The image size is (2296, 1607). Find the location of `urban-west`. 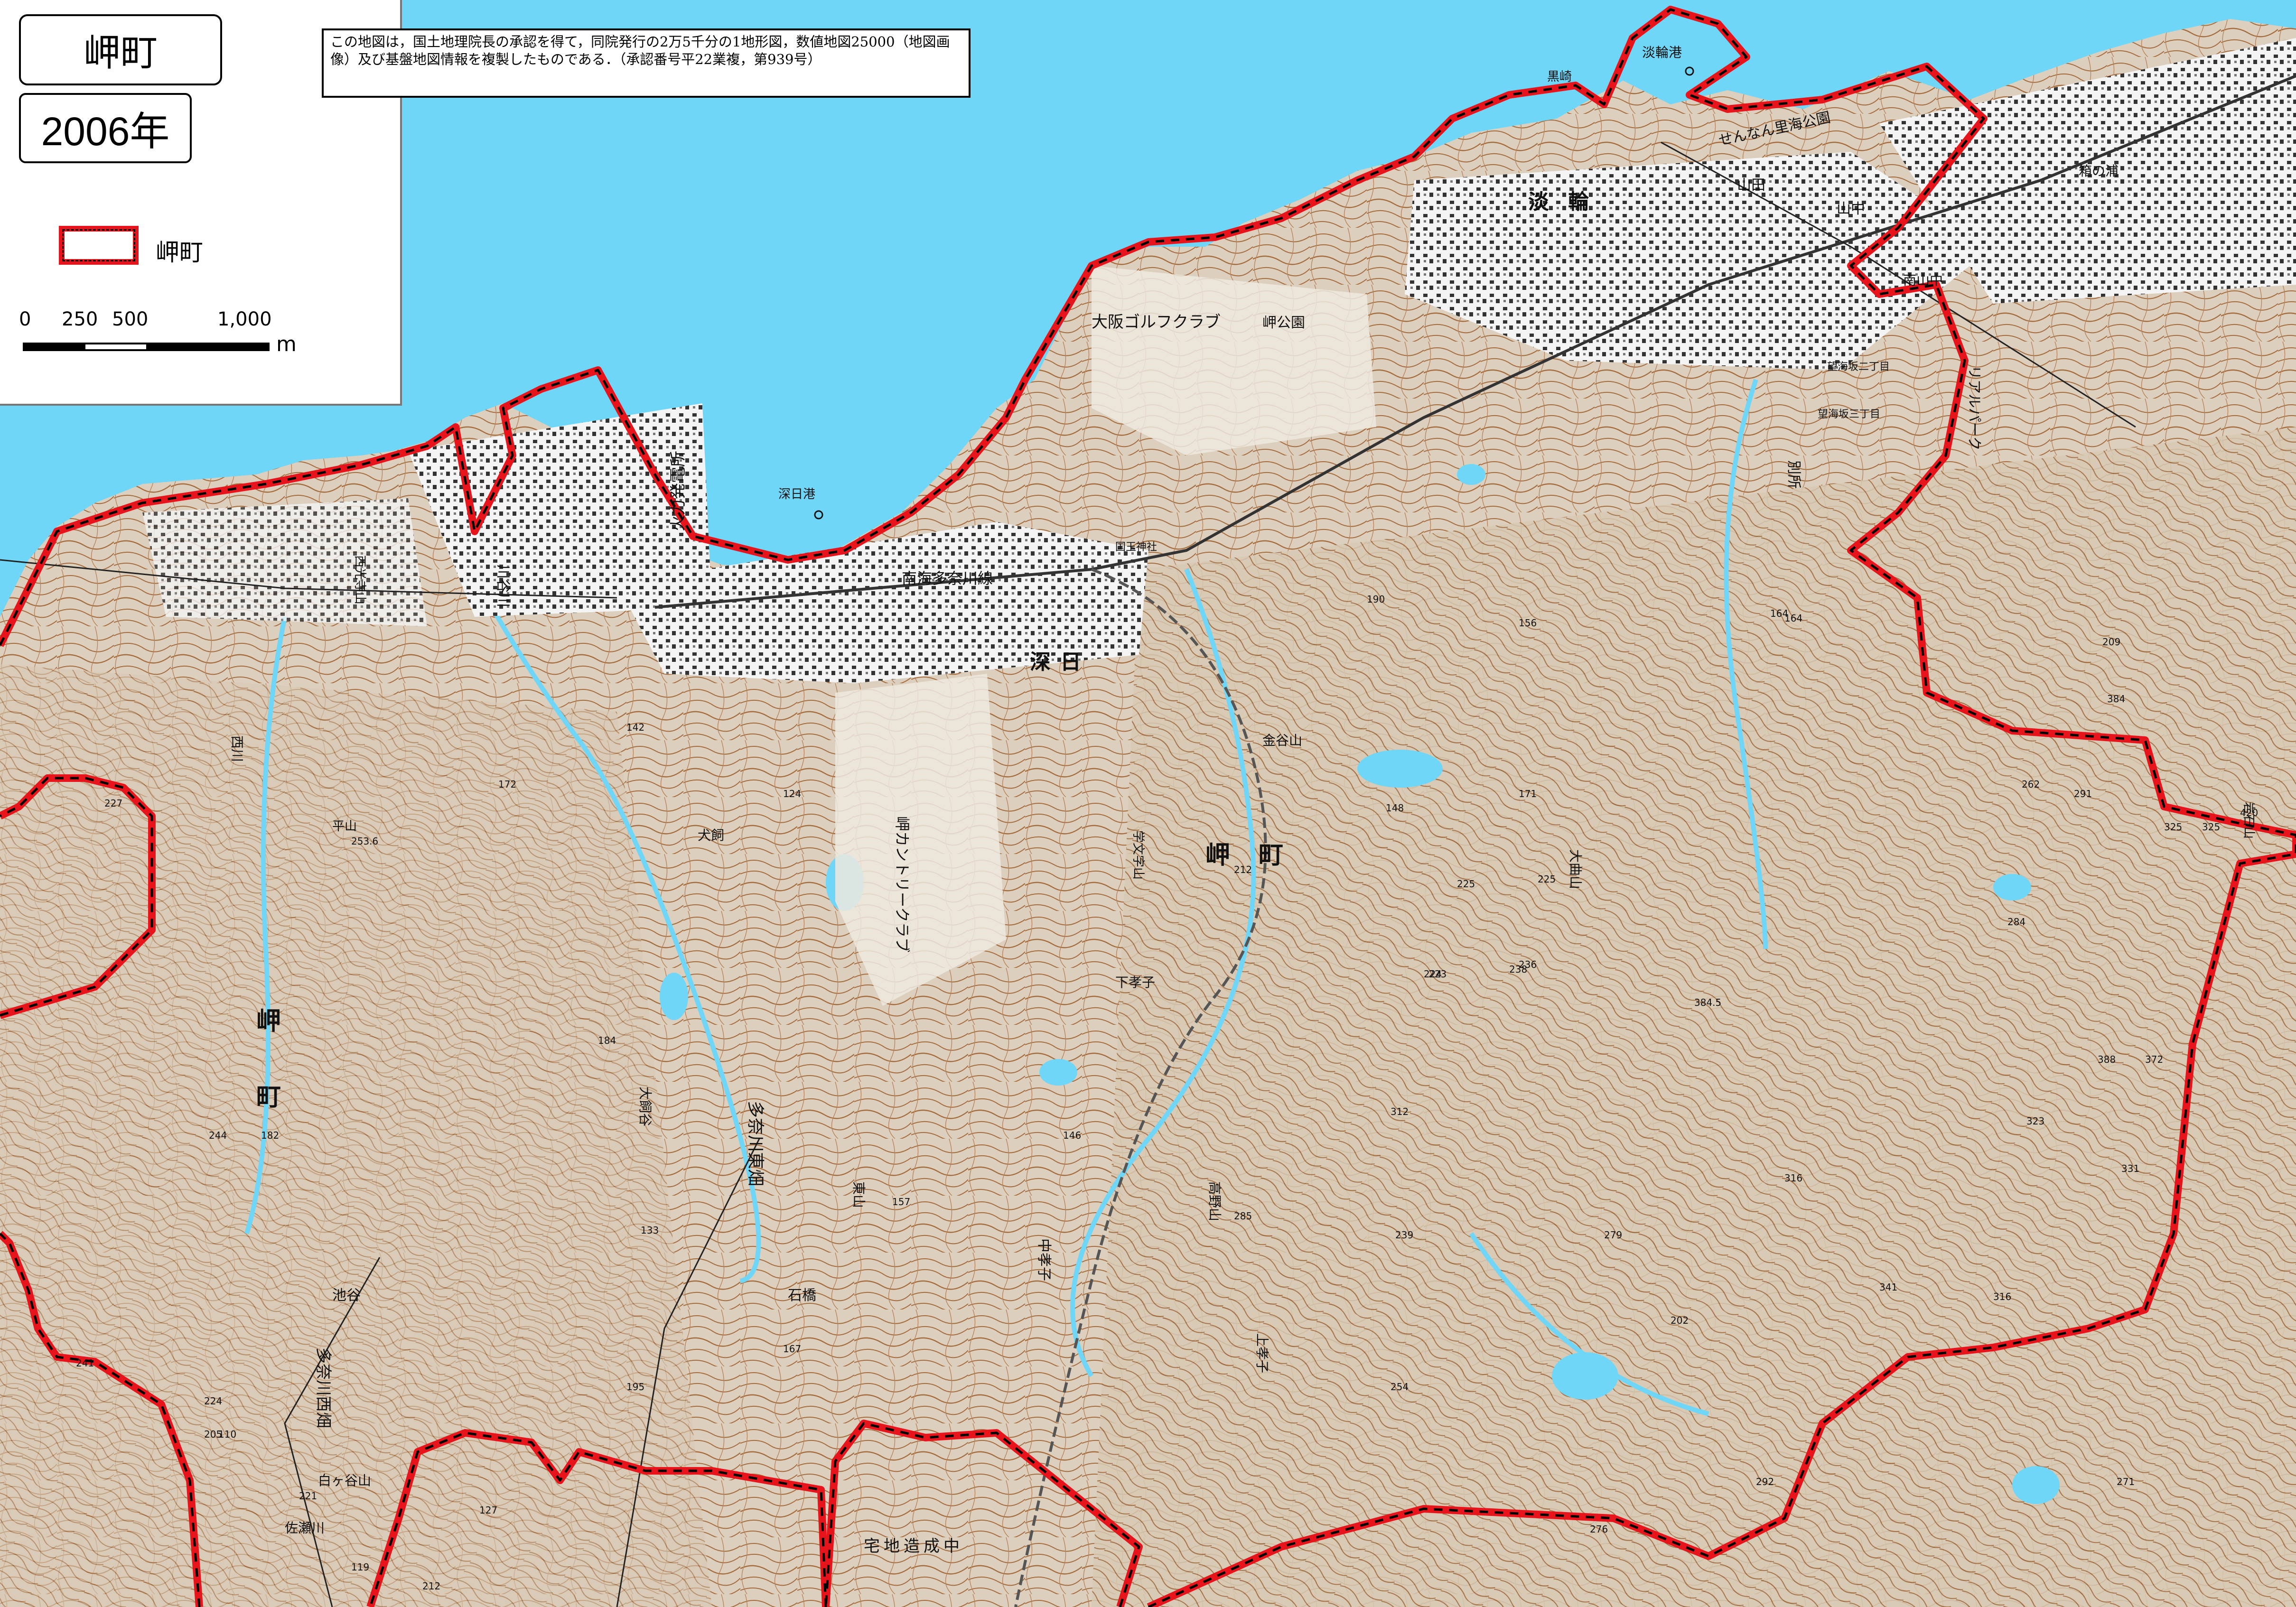

urban-west is located at coordinates (284, 562).